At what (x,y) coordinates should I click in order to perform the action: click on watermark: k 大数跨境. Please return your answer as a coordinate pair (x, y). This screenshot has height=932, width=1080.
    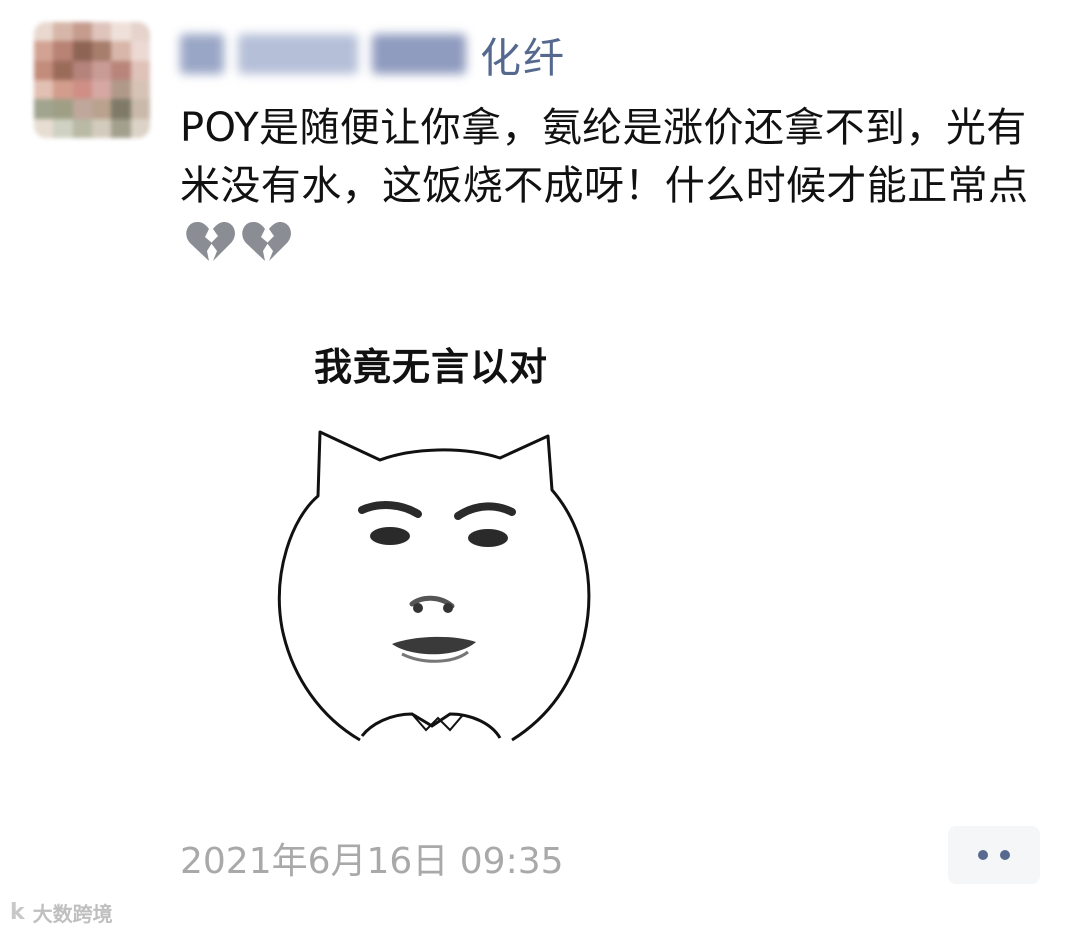
    Looking at the image, I should click on (61, 912).